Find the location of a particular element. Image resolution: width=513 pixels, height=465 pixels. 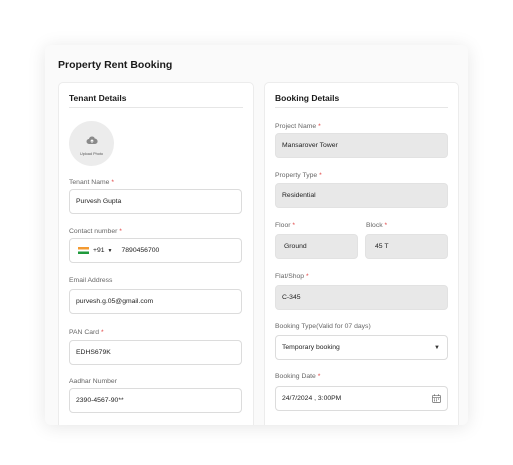

contact-number-label: Contact number * is located at coordinates (95, 231).